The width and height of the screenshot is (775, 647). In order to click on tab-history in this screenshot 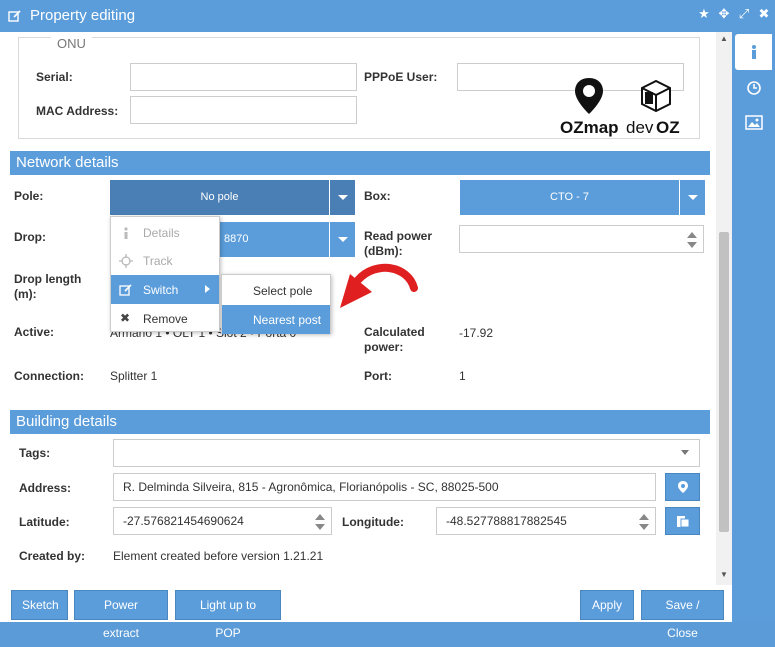, I will do `click(753, 88)`.